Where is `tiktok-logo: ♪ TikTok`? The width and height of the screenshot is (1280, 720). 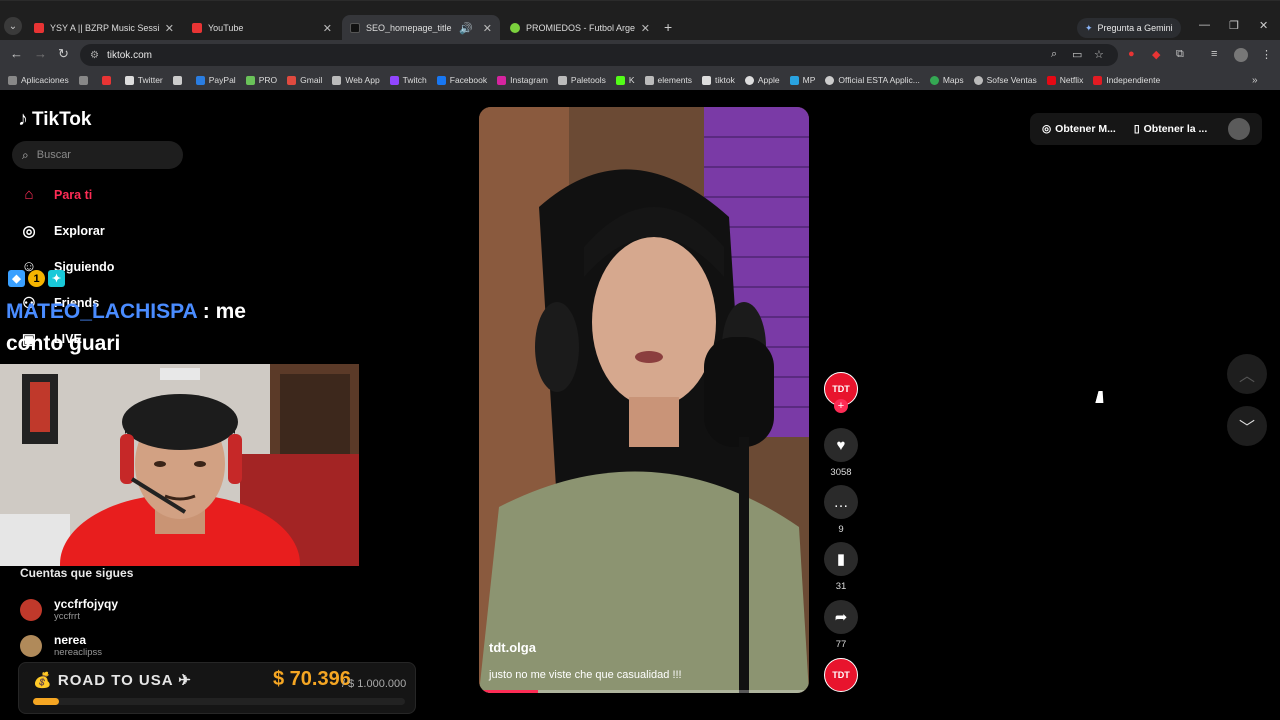 tiktok-logo: ♪ TikTok is located at coordinates (54, 119).